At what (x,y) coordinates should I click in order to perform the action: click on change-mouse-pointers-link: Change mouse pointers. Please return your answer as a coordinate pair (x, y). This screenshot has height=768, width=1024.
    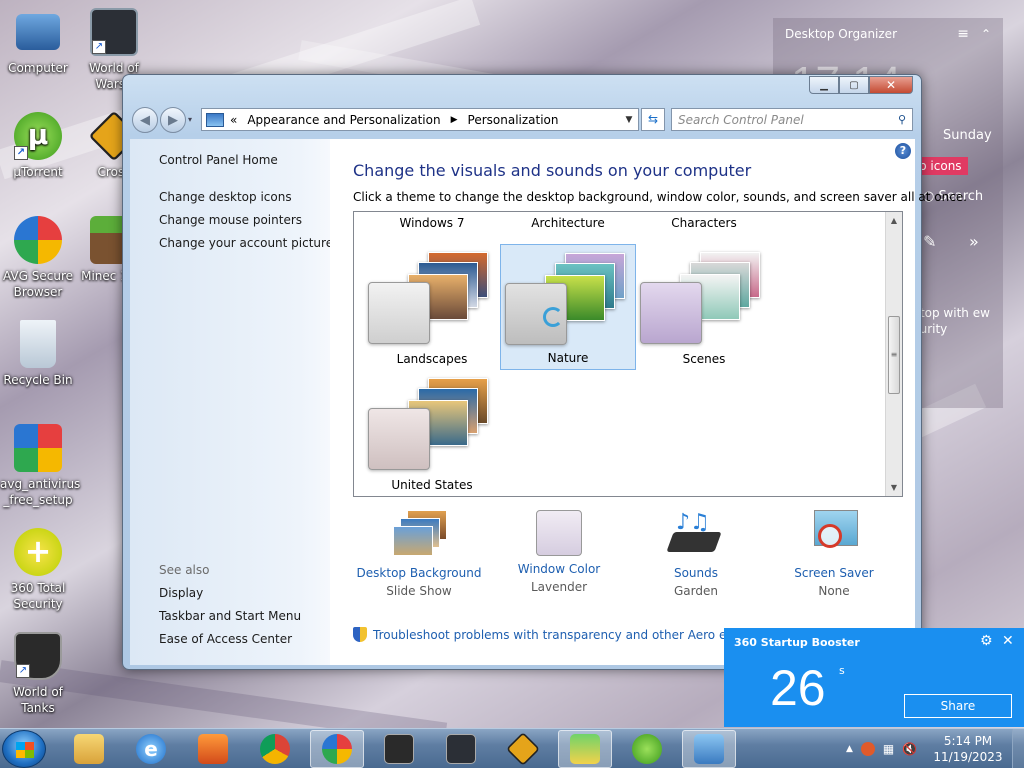
    Looking at the image, I should click on (230, 220).